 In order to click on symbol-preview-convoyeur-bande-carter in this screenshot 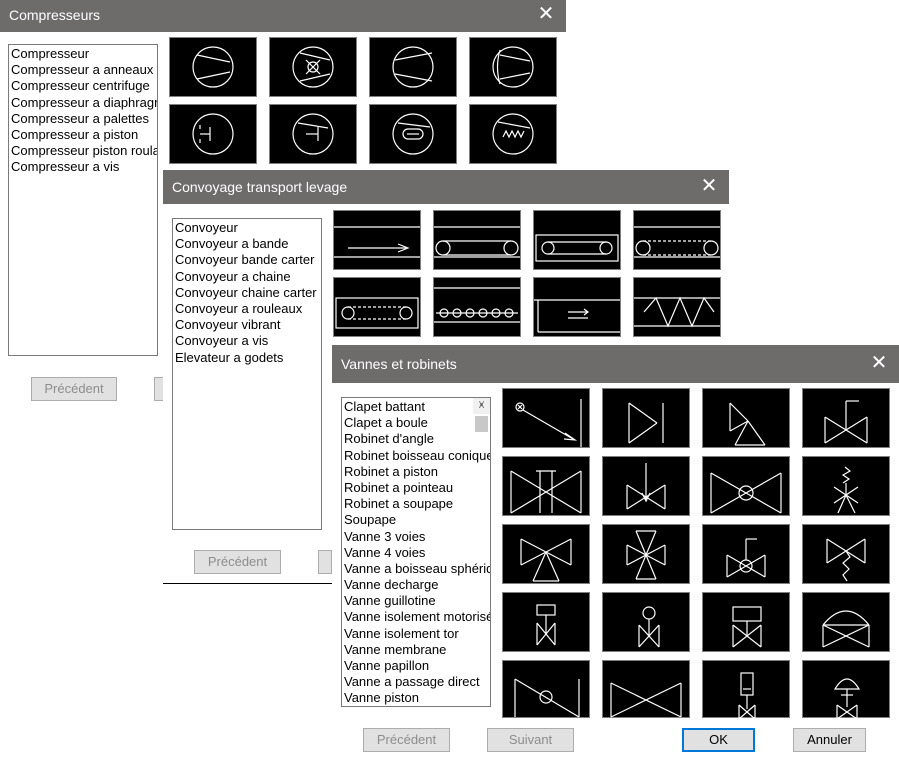, I will do `click(577, 240)`.